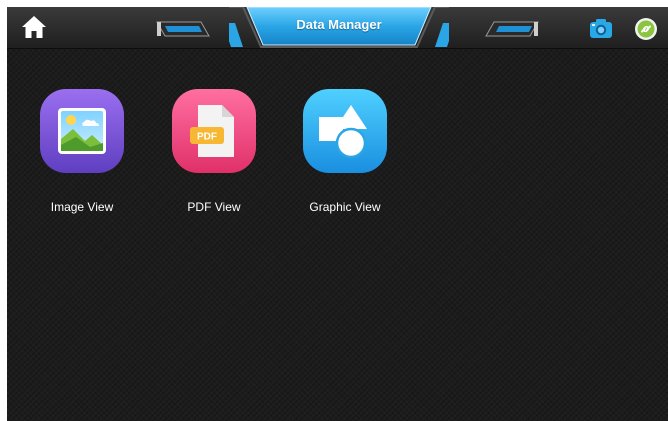 The image size is (668, 421). I want to click on camera-button, so click(601, 29).